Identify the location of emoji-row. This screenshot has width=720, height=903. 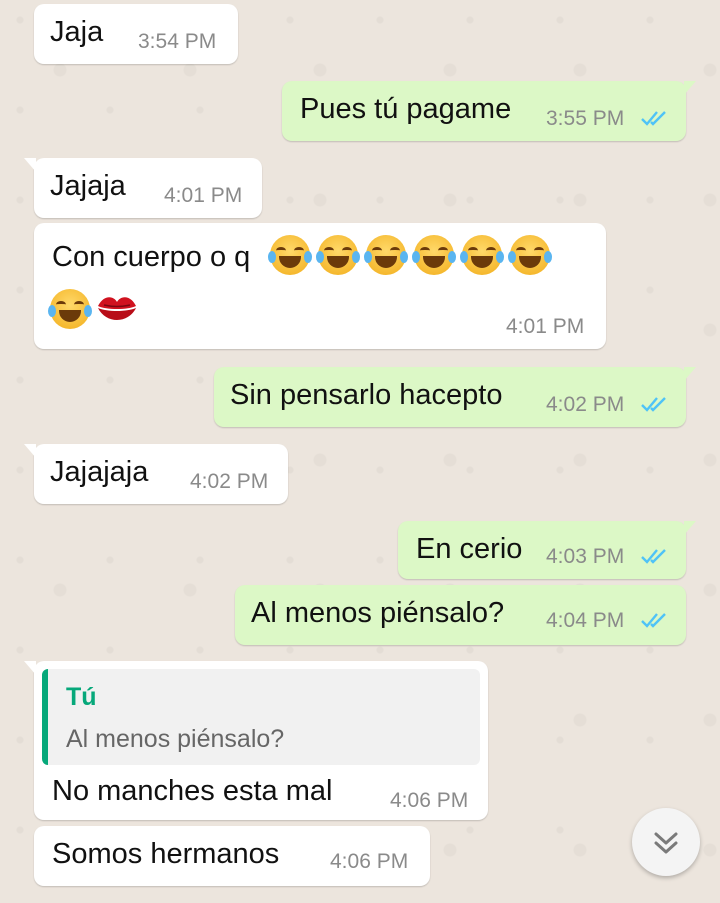
(410, 255).